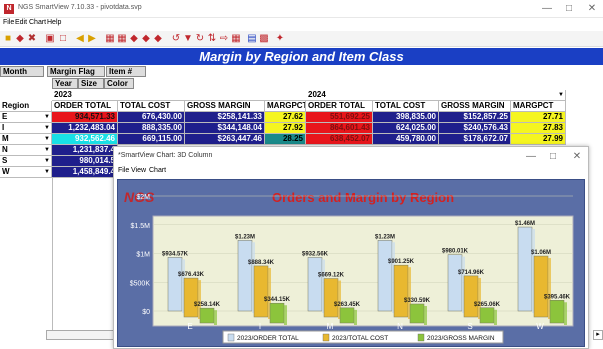  I want to click on pivot-button-color: Color, so click(119, 83).